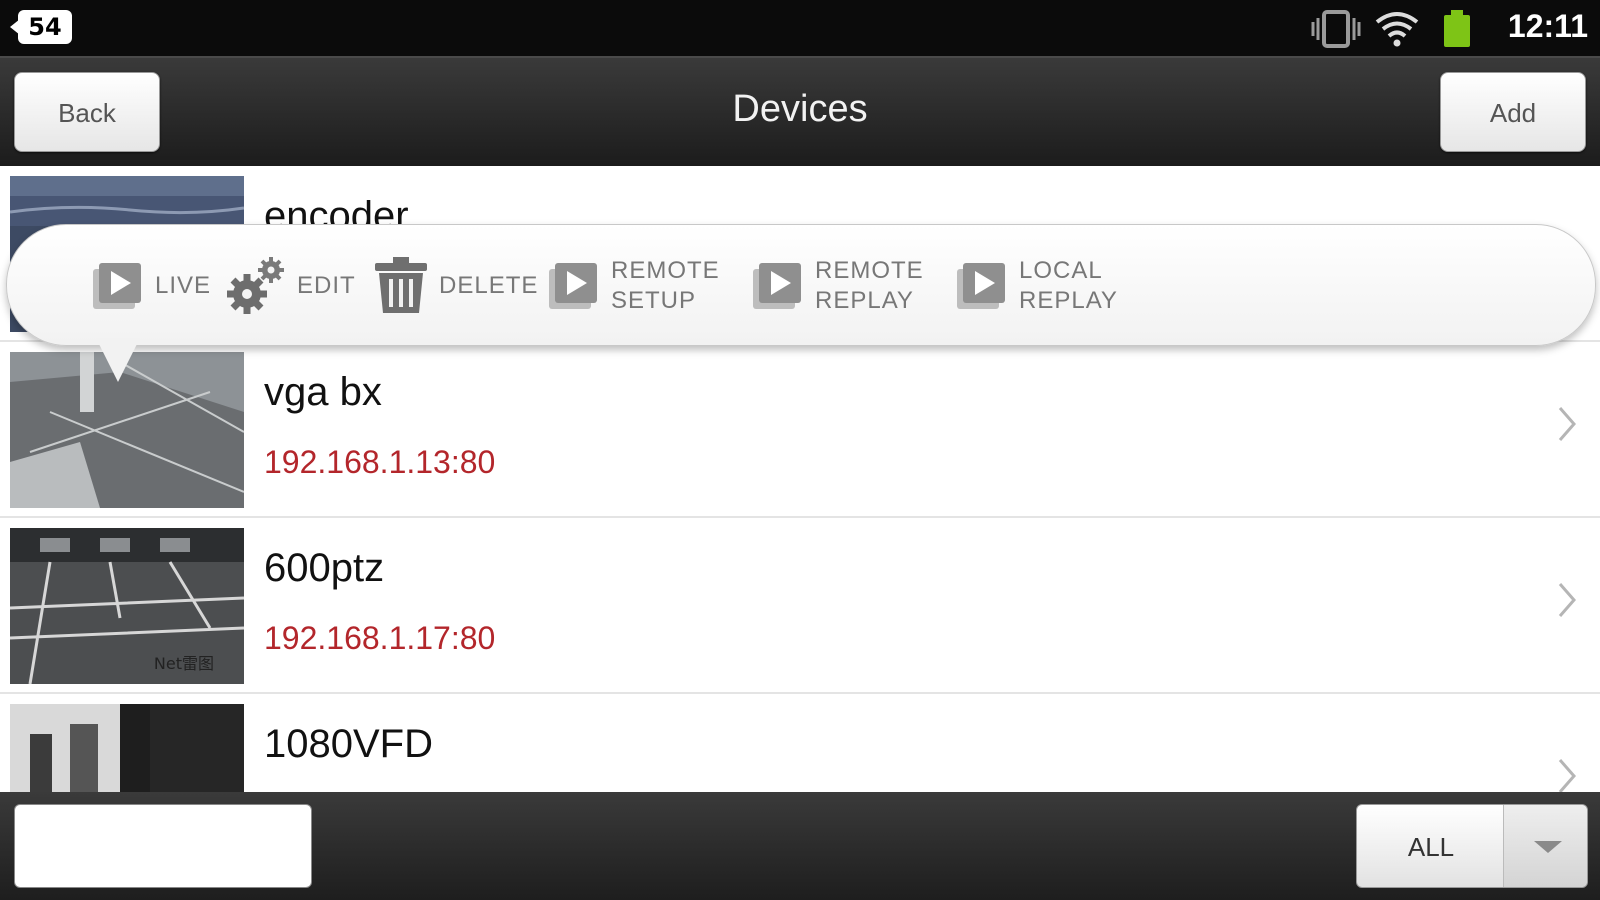 The height and width of the screenshot is (900, 1600). I want to click on edit-action: EDIT, so click(289, 286).